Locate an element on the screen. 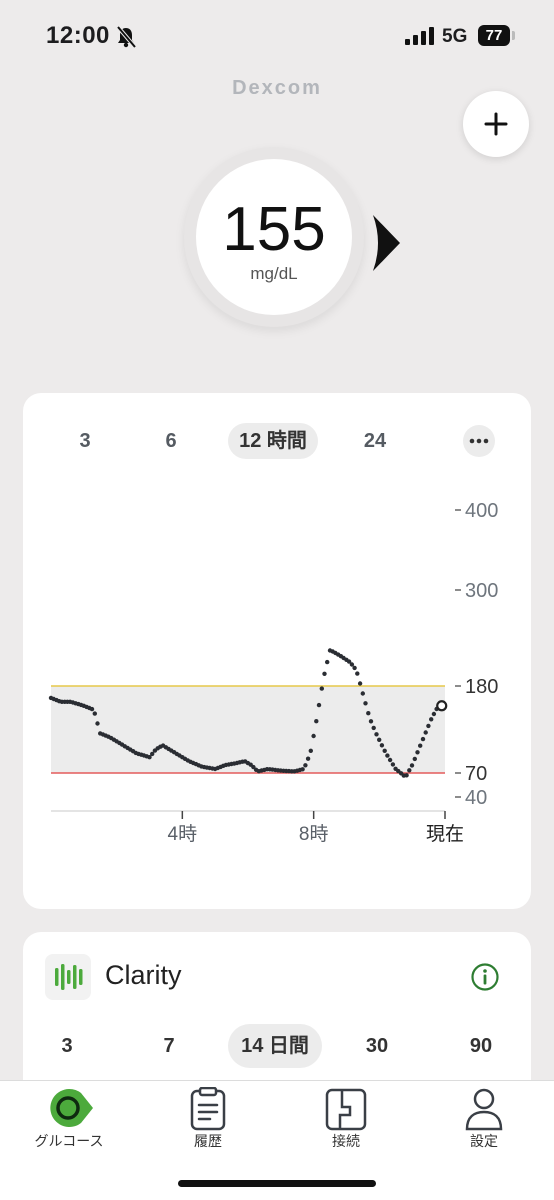 The width and height of the screenshot is (554, 1200). tab-history: 履歴 is located at coordinates (208, 1126).